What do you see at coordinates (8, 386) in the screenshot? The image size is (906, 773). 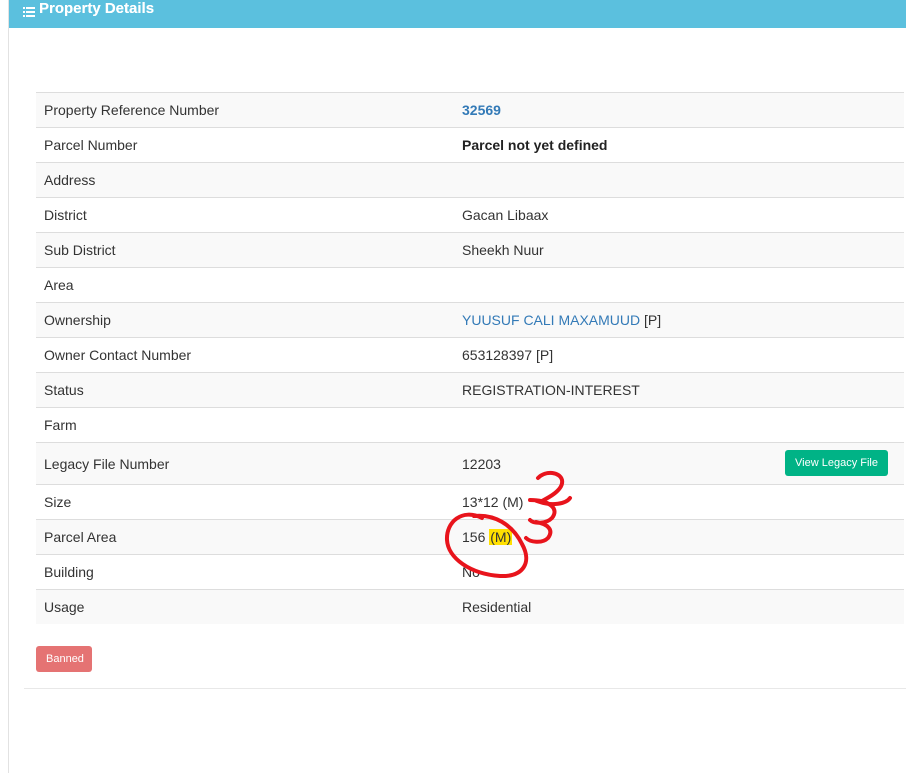 I see `left-border` at bounding box center [8, 386].